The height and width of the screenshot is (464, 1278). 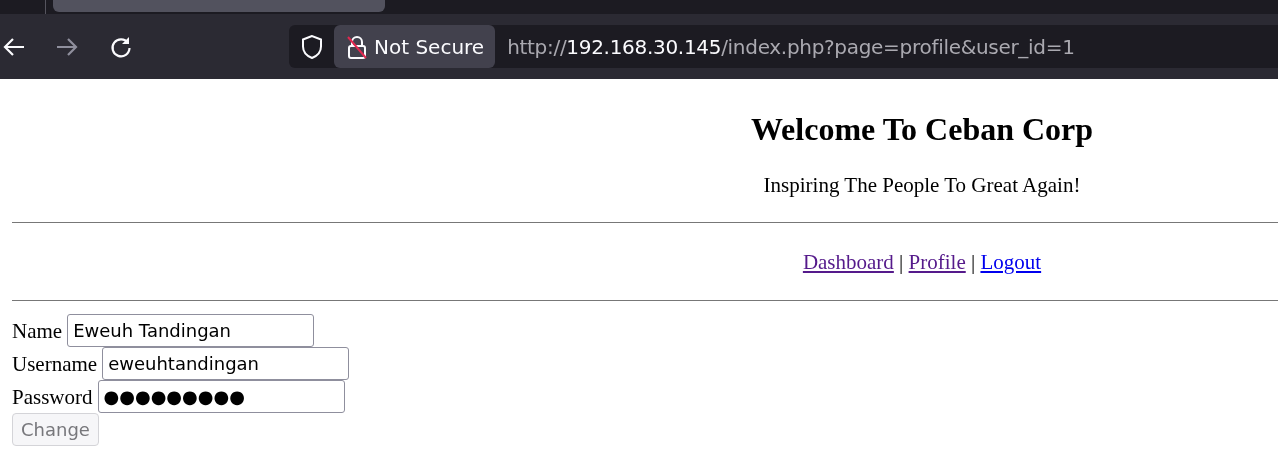 What do you see at coordinates (791, 46) in the screenshot?
I see `url-text: http://192.168.30.145/index.php?page=profile&user_id=1` at bounding box center [791, 46].